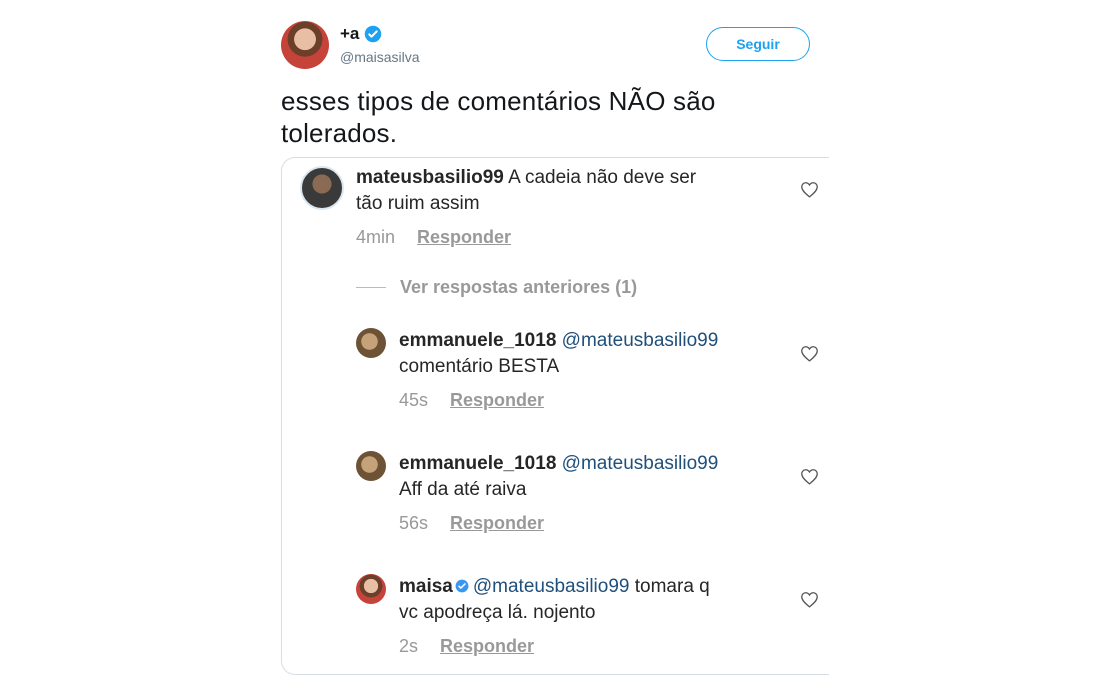  What do you see at coordinates (305, 45) in the screenshot?
I see `author-avatar` at bounding box center [305, 45].